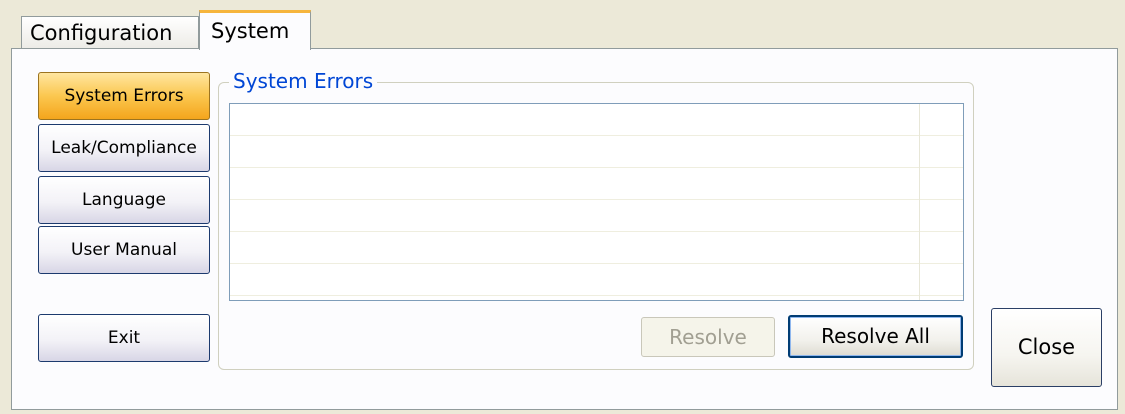 This screenshot has height=414, width=1125. I want to click on user-manual-button: User Manual, so click(124, 250).